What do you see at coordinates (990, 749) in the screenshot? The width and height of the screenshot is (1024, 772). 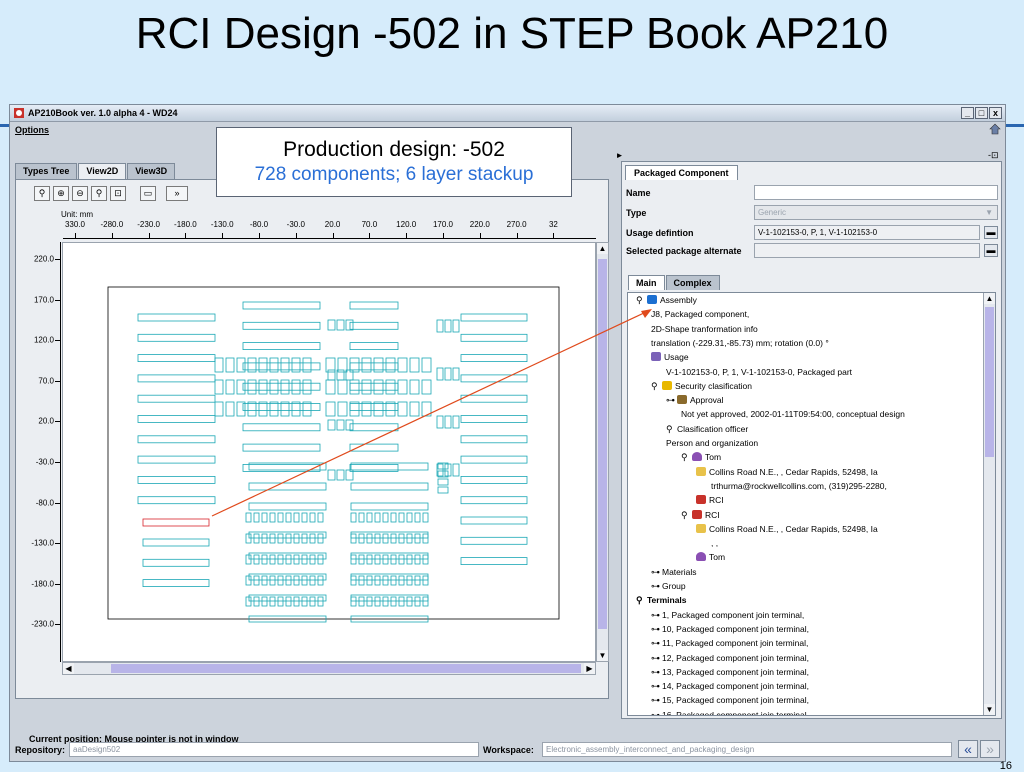 I see `next-icon: »` at bounding box center [990, 749].